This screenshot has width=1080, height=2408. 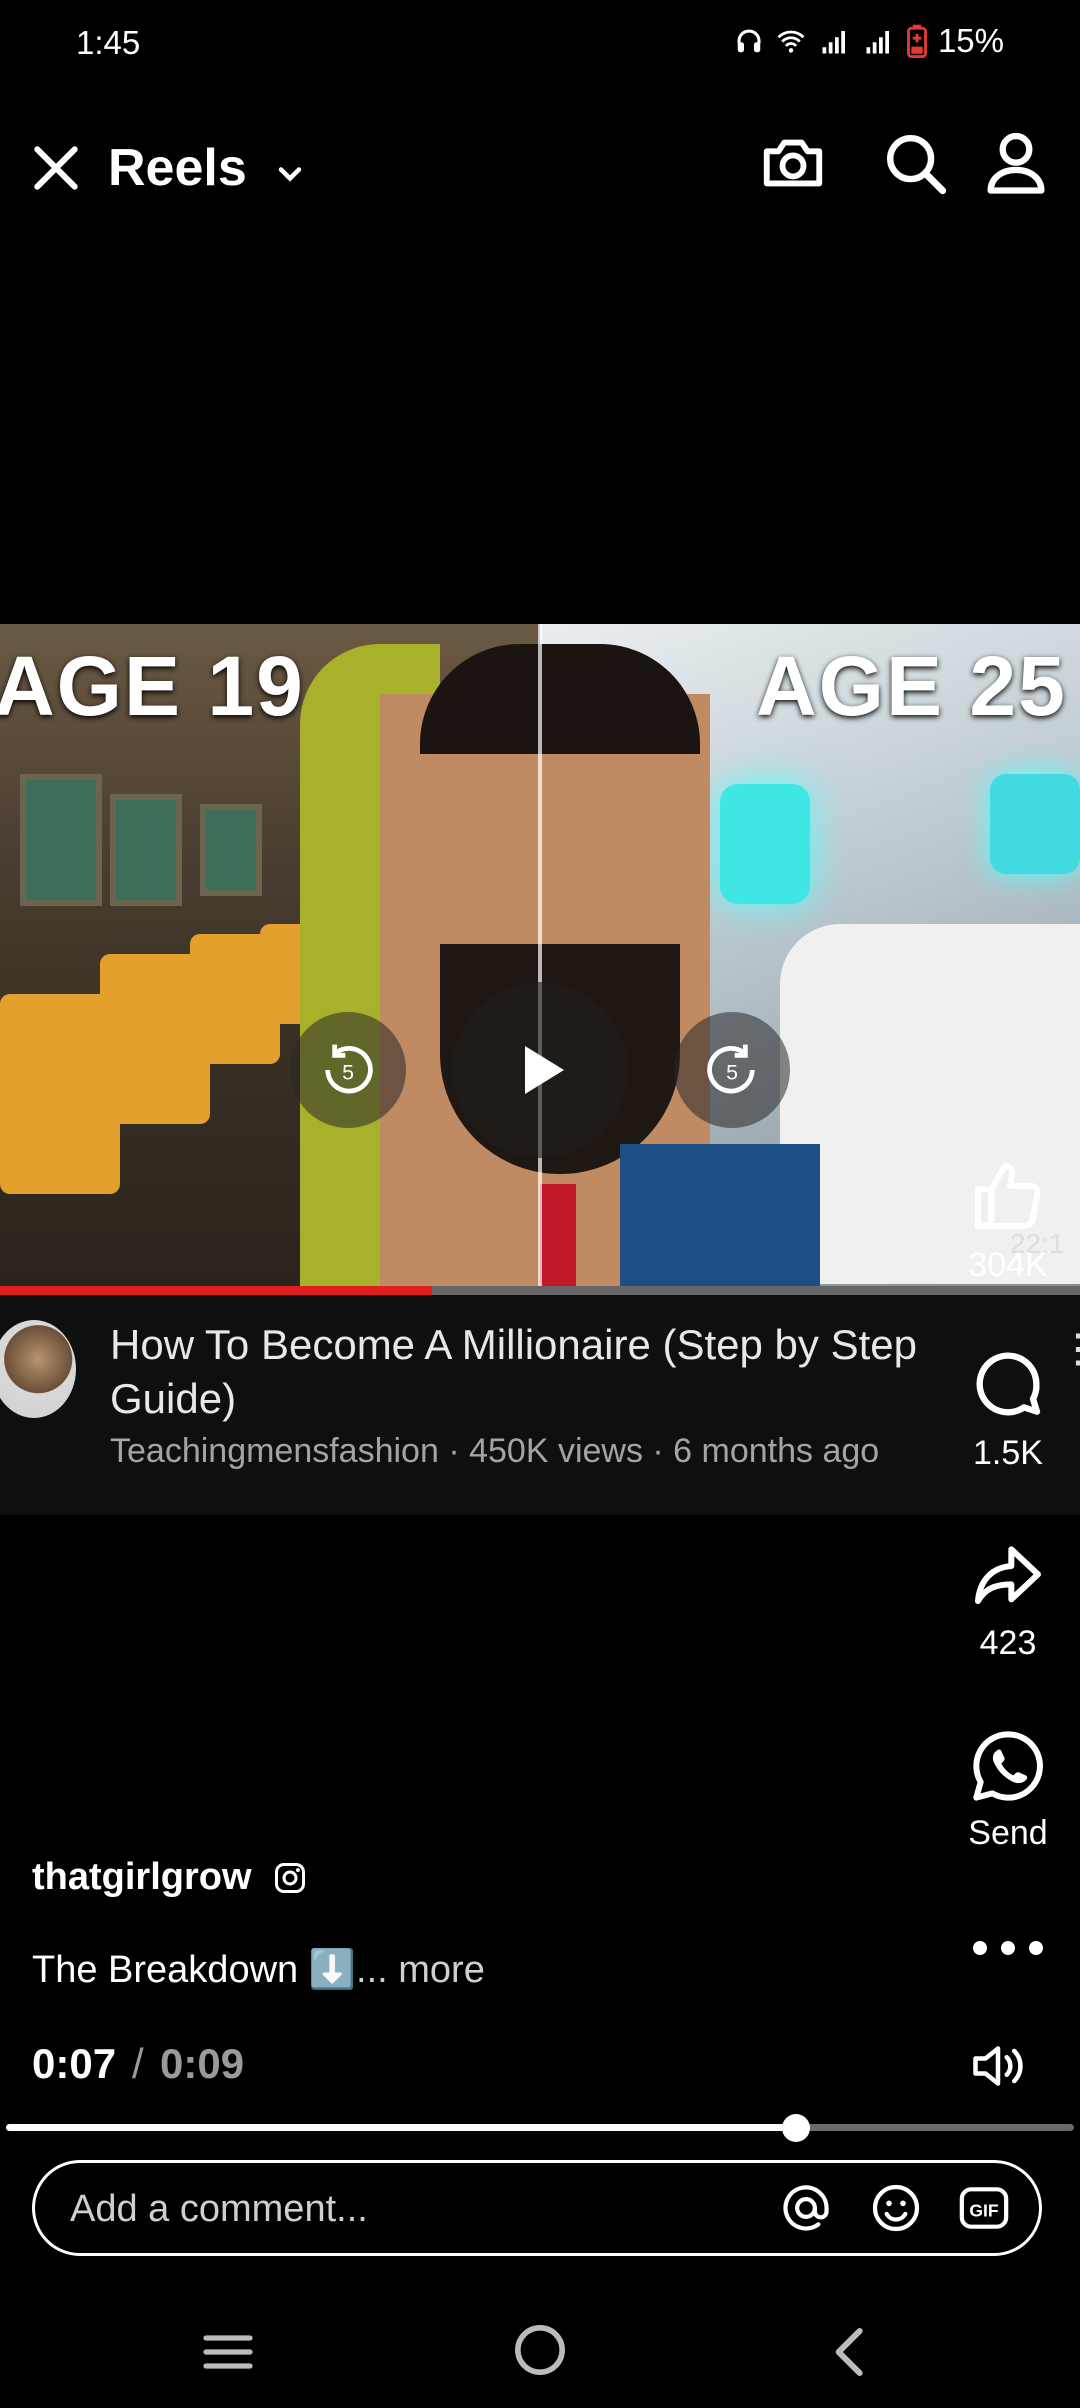 I want to click on caption: The Breakdown ⬇️... more, so click(x=258, y=1970).